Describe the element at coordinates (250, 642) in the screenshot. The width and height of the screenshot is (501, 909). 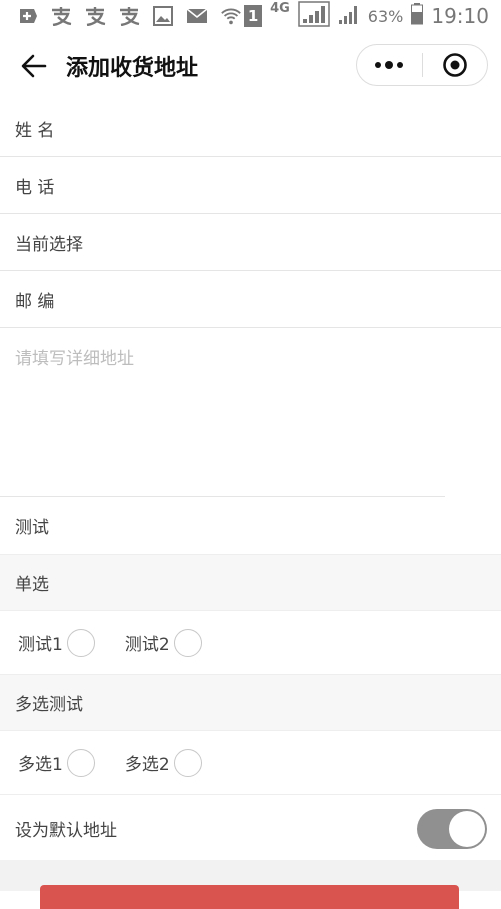
I see `single-choice-group: 测试1 测试2` at that location.